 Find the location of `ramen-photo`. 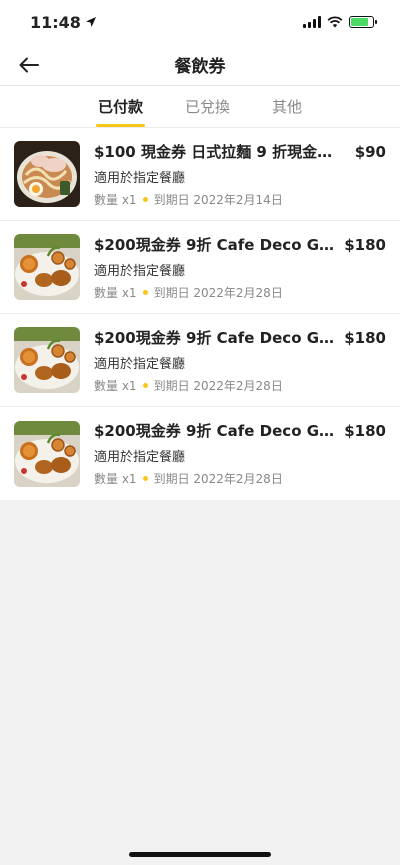

ramen-photo is located at coordinates (47, 174).